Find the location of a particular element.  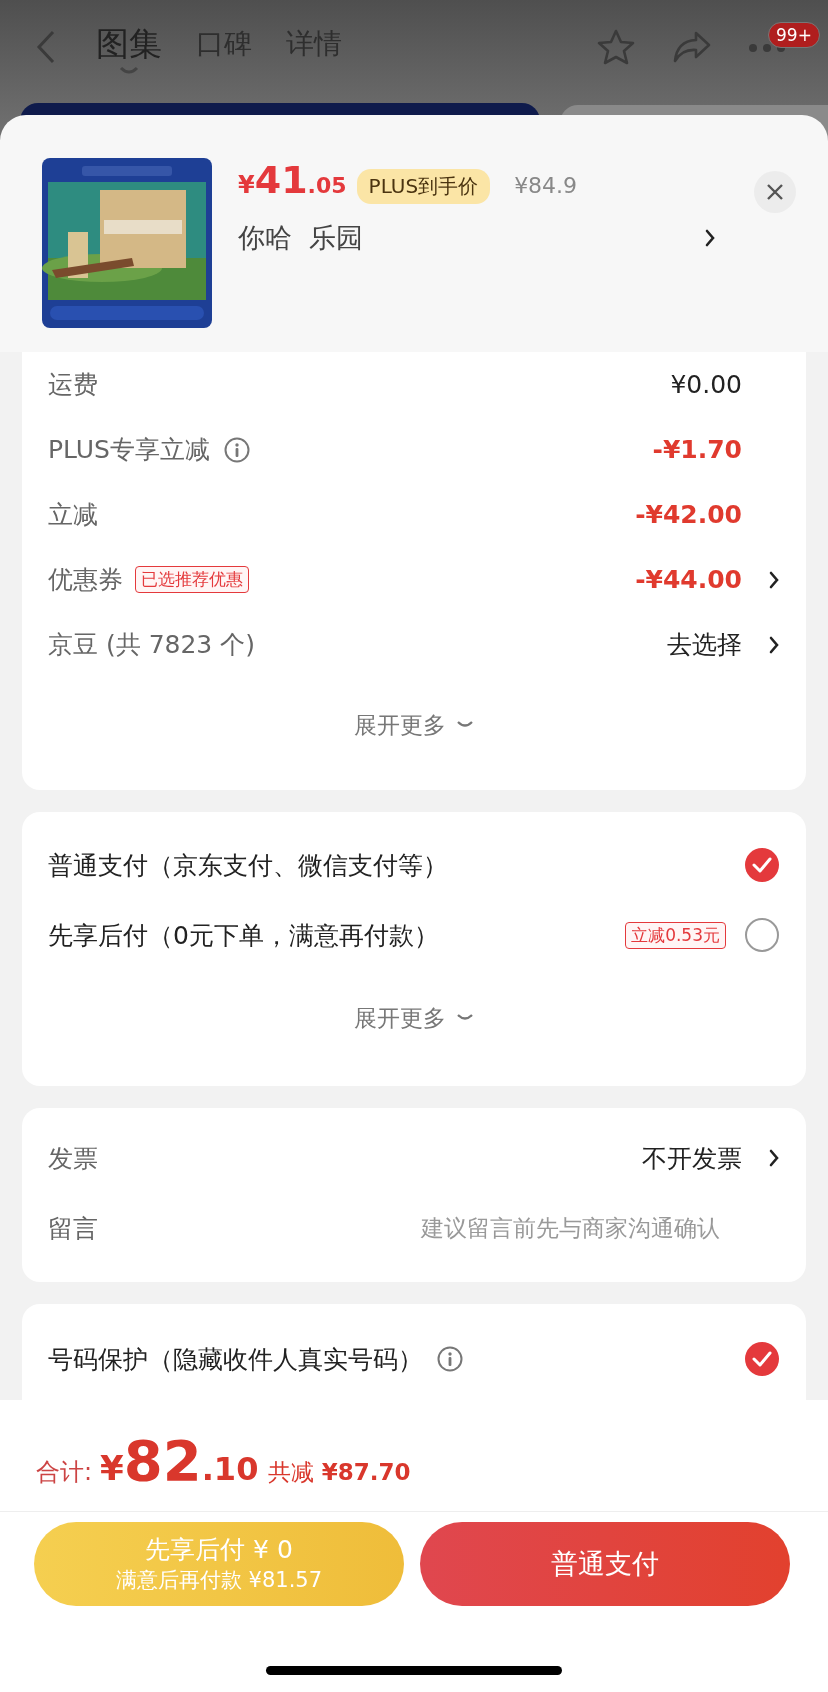

payment-option: 普通支付（京东支付、微信支付等） is located at coordinates (248, 865).